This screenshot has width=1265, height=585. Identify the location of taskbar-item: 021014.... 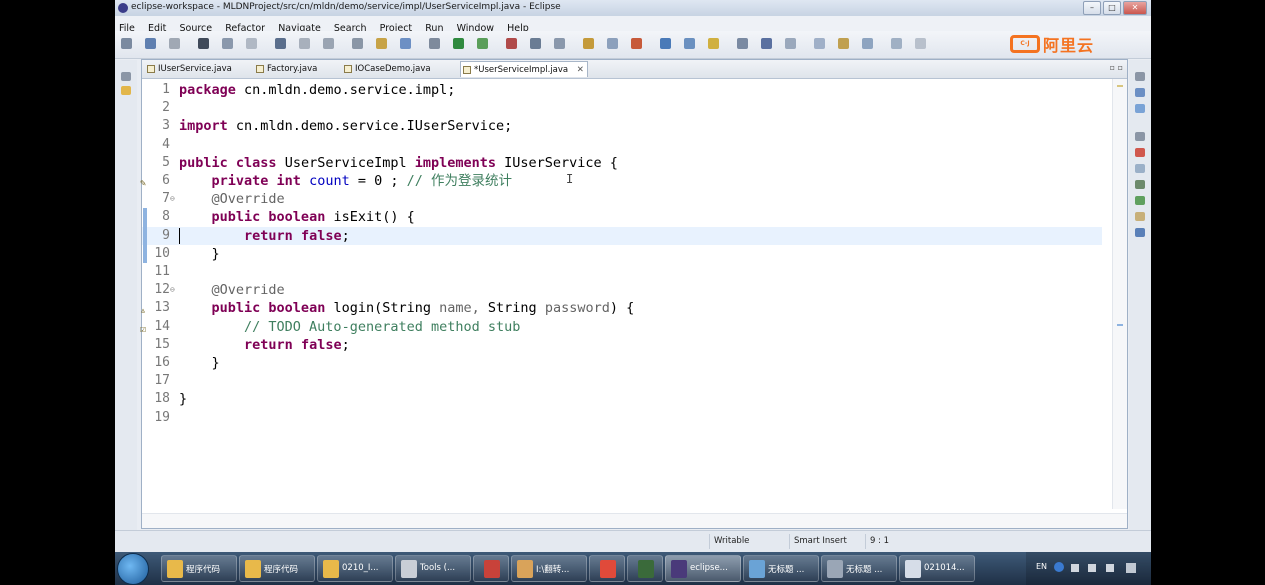
(937, 568).